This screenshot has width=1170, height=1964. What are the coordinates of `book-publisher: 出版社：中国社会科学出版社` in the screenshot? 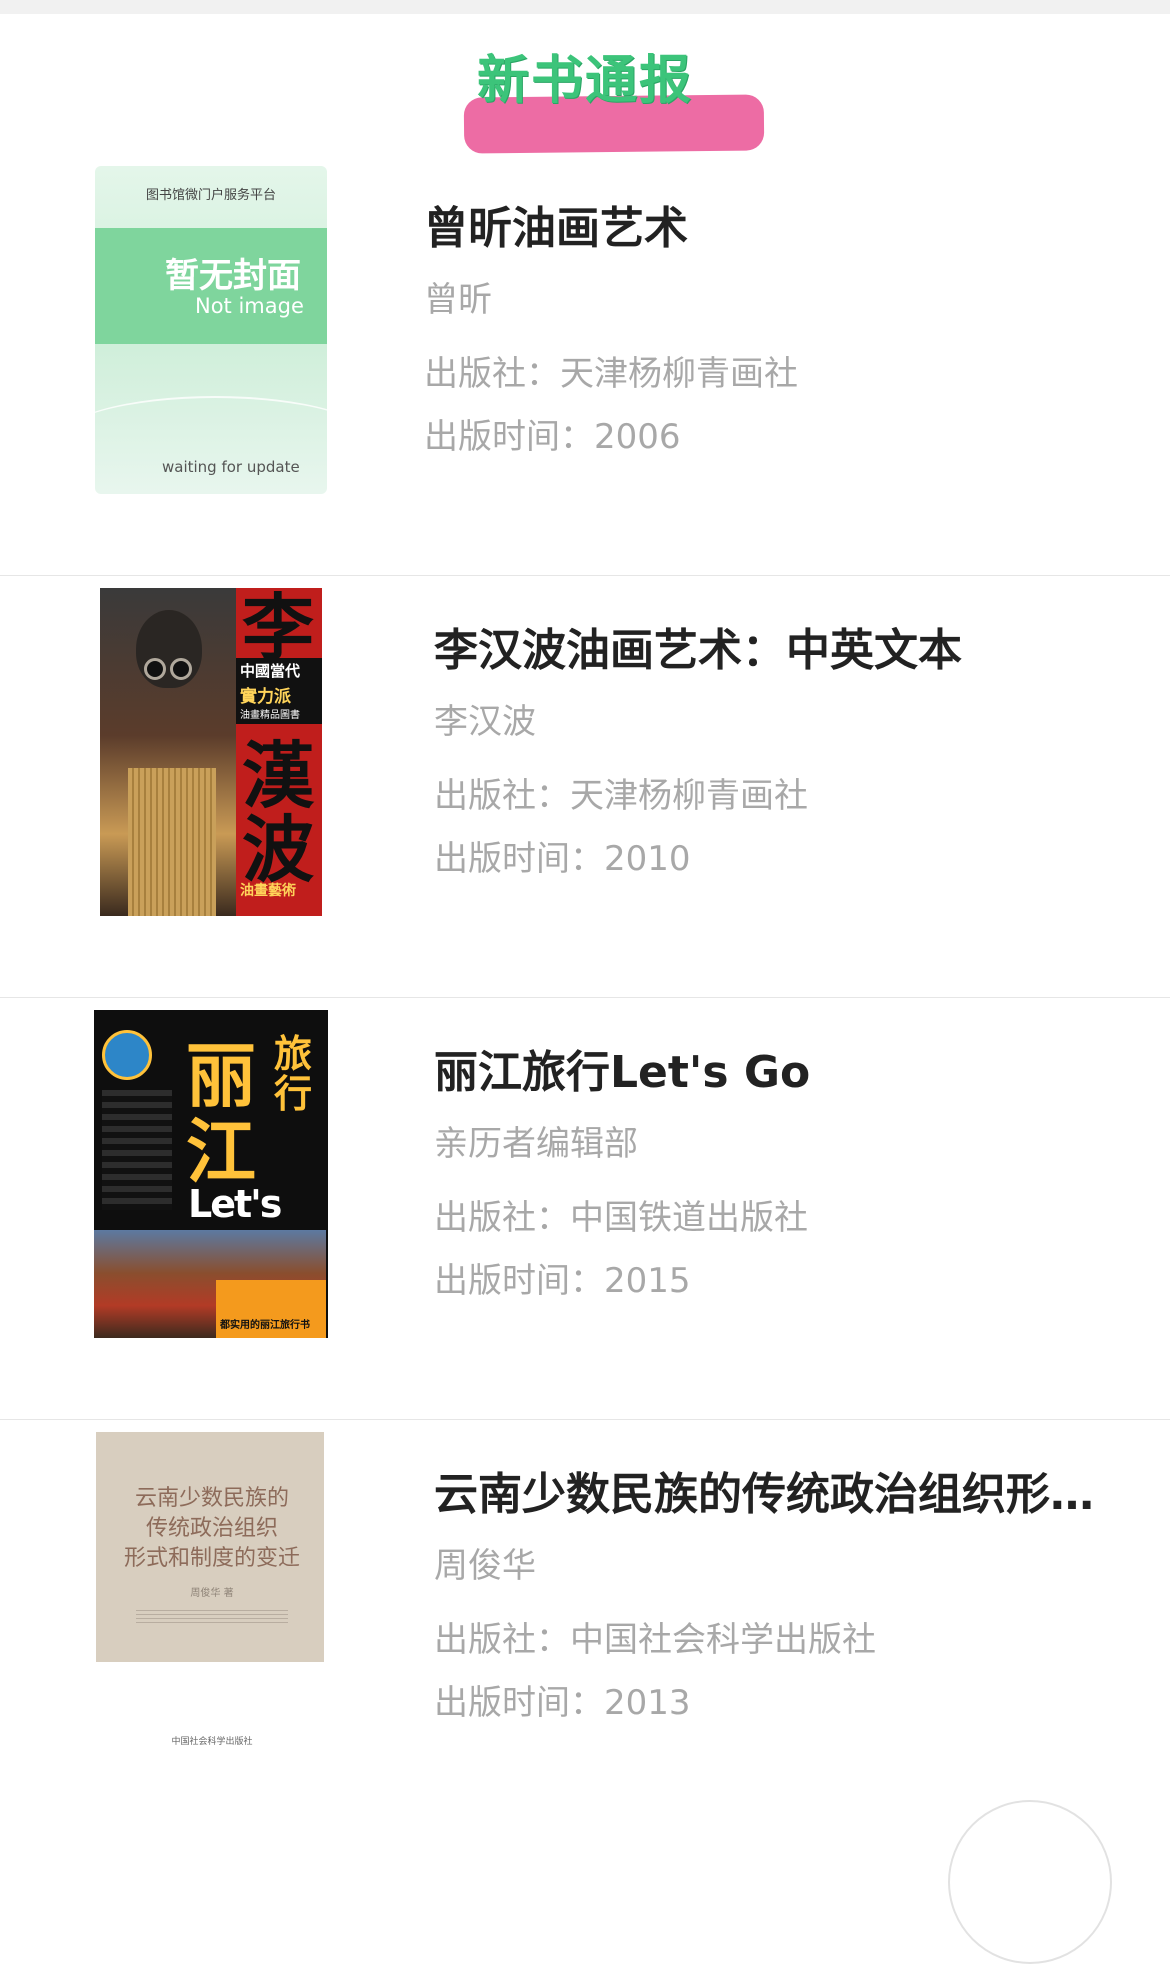 It's located at (794, 1640).